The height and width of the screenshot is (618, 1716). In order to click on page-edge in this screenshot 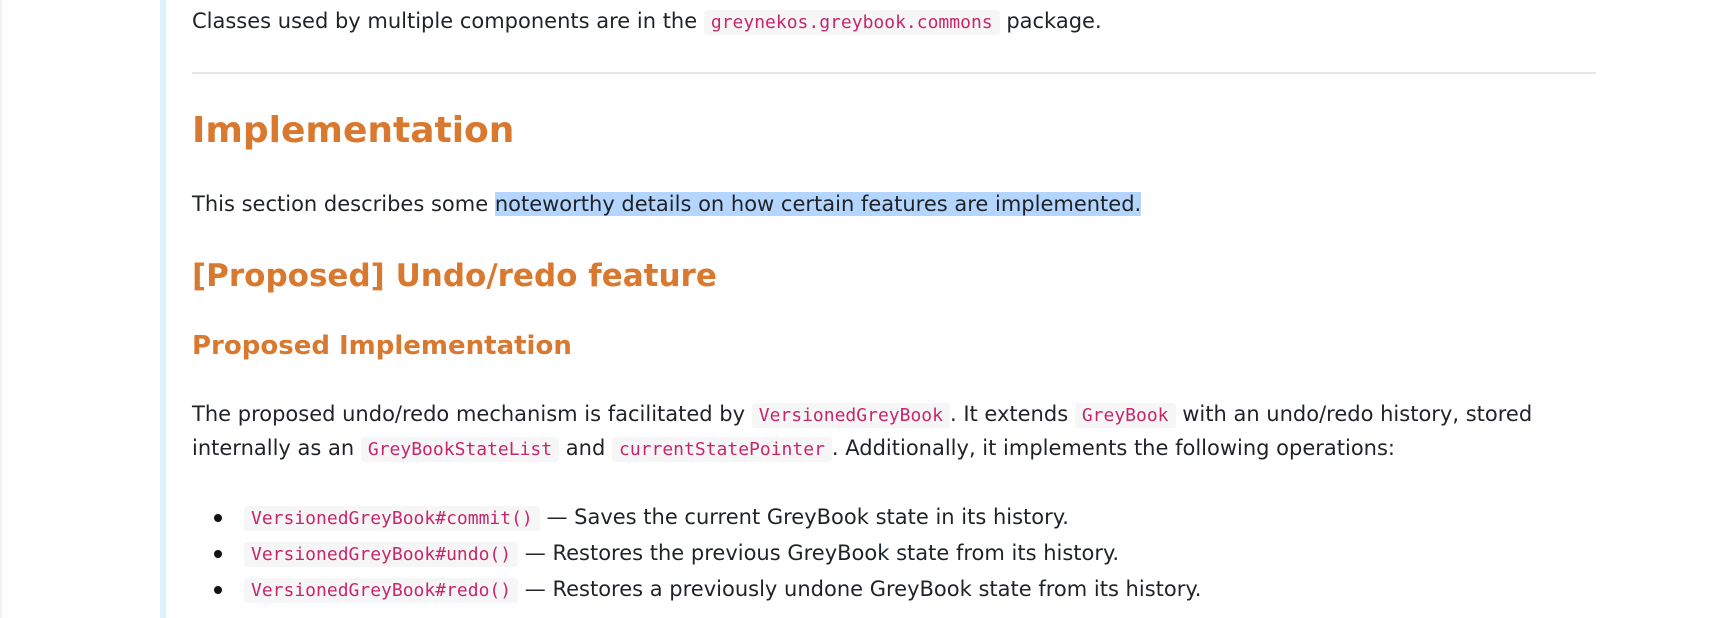, I will do `click(1, 309)`.